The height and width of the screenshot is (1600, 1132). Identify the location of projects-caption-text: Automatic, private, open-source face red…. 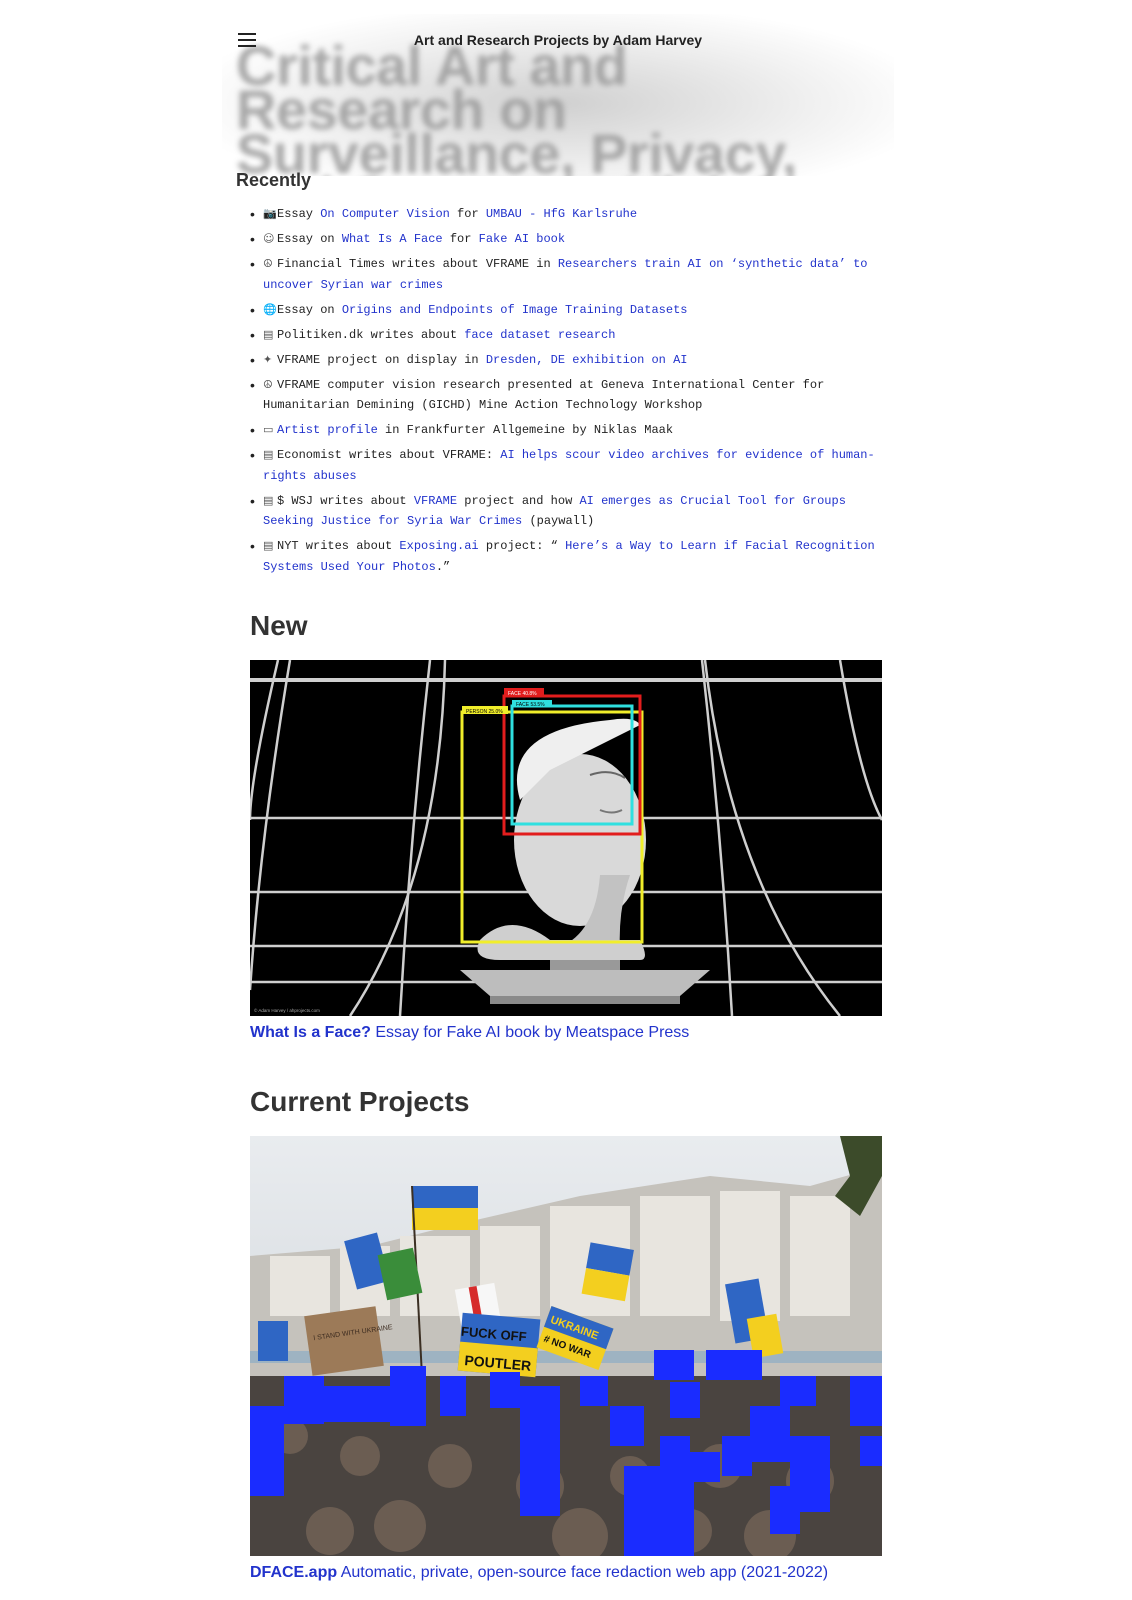
(582, 1572).